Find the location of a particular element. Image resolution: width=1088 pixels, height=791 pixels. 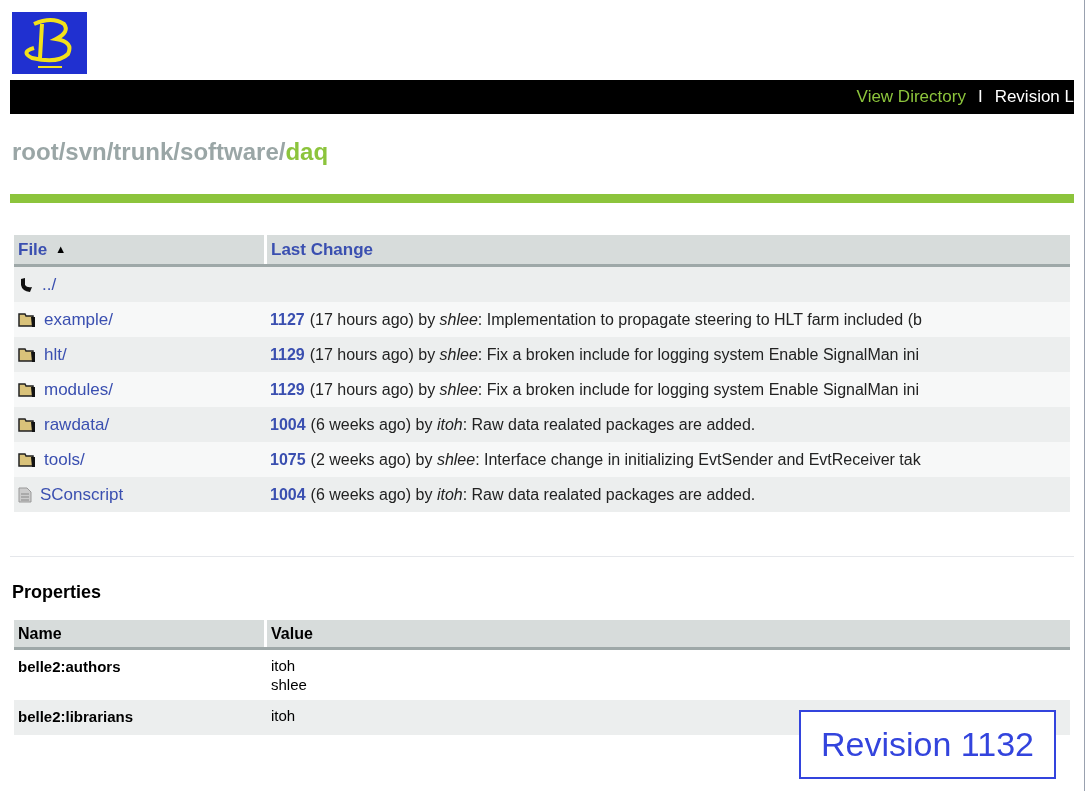

nav-link: Revision L is located at coordinates (1034, 97).